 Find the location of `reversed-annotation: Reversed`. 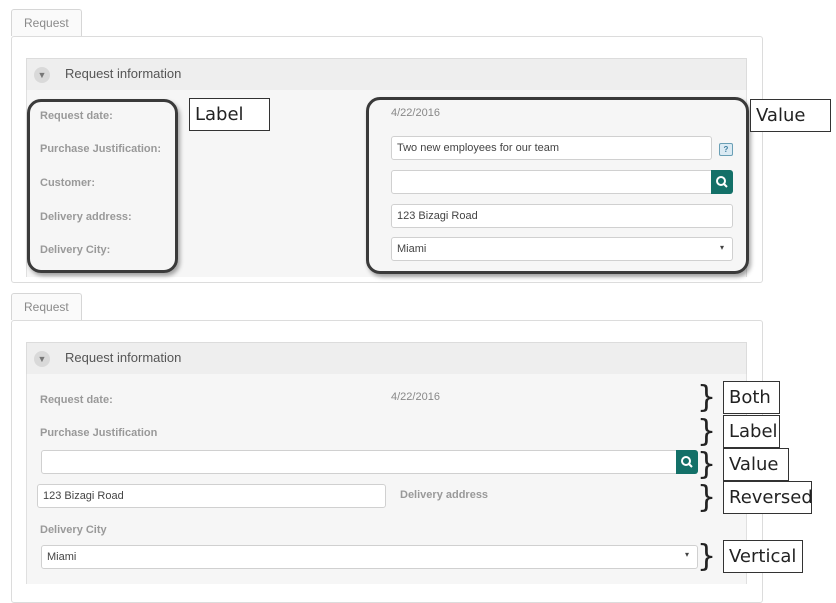

reversed-annotation: Reversed is located at coordinates (768, 497).